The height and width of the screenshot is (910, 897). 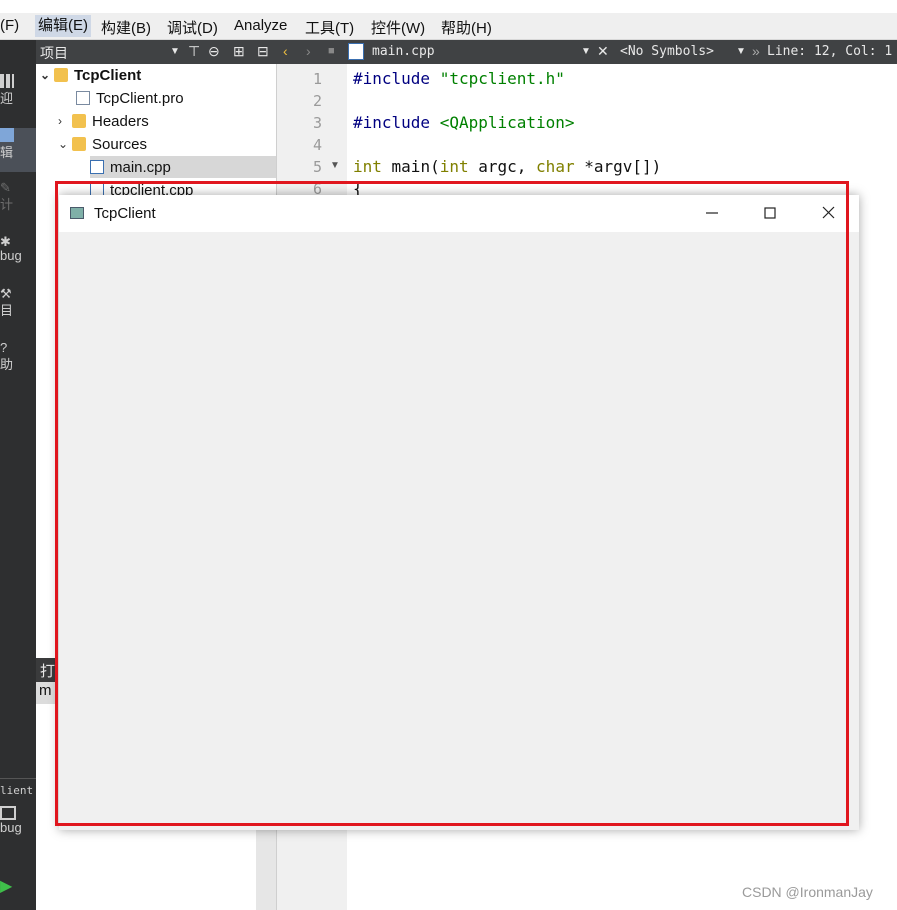 What do you see at coordinates (83, 98) in the screenshot?
I see `pro-file-icon` at bounding box center [83, 98].